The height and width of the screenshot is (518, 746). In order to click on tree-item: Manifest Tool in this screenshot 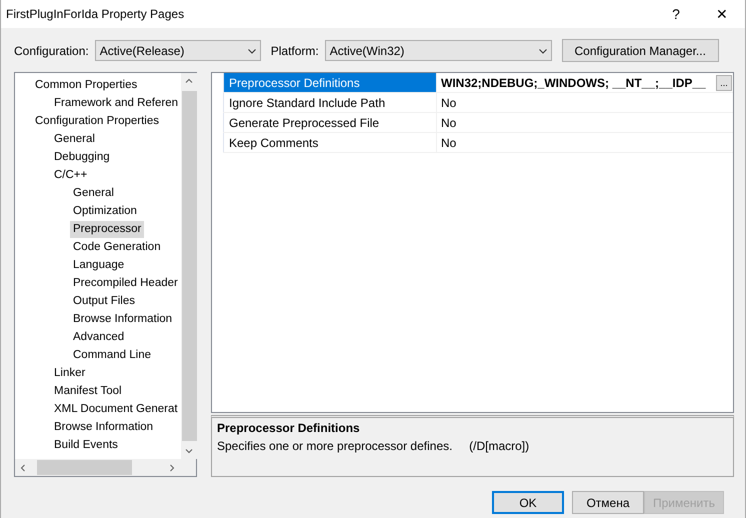, I will do `click(88, 391)`.